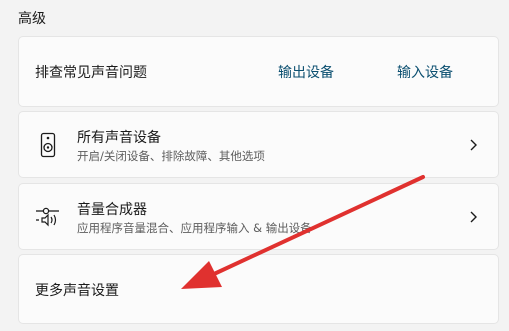  What do you see at coordinates (91, 73) in the screenshot?
I see `troubleshoot-label: 排查常见声音问题` at bounding box center [91, 73].